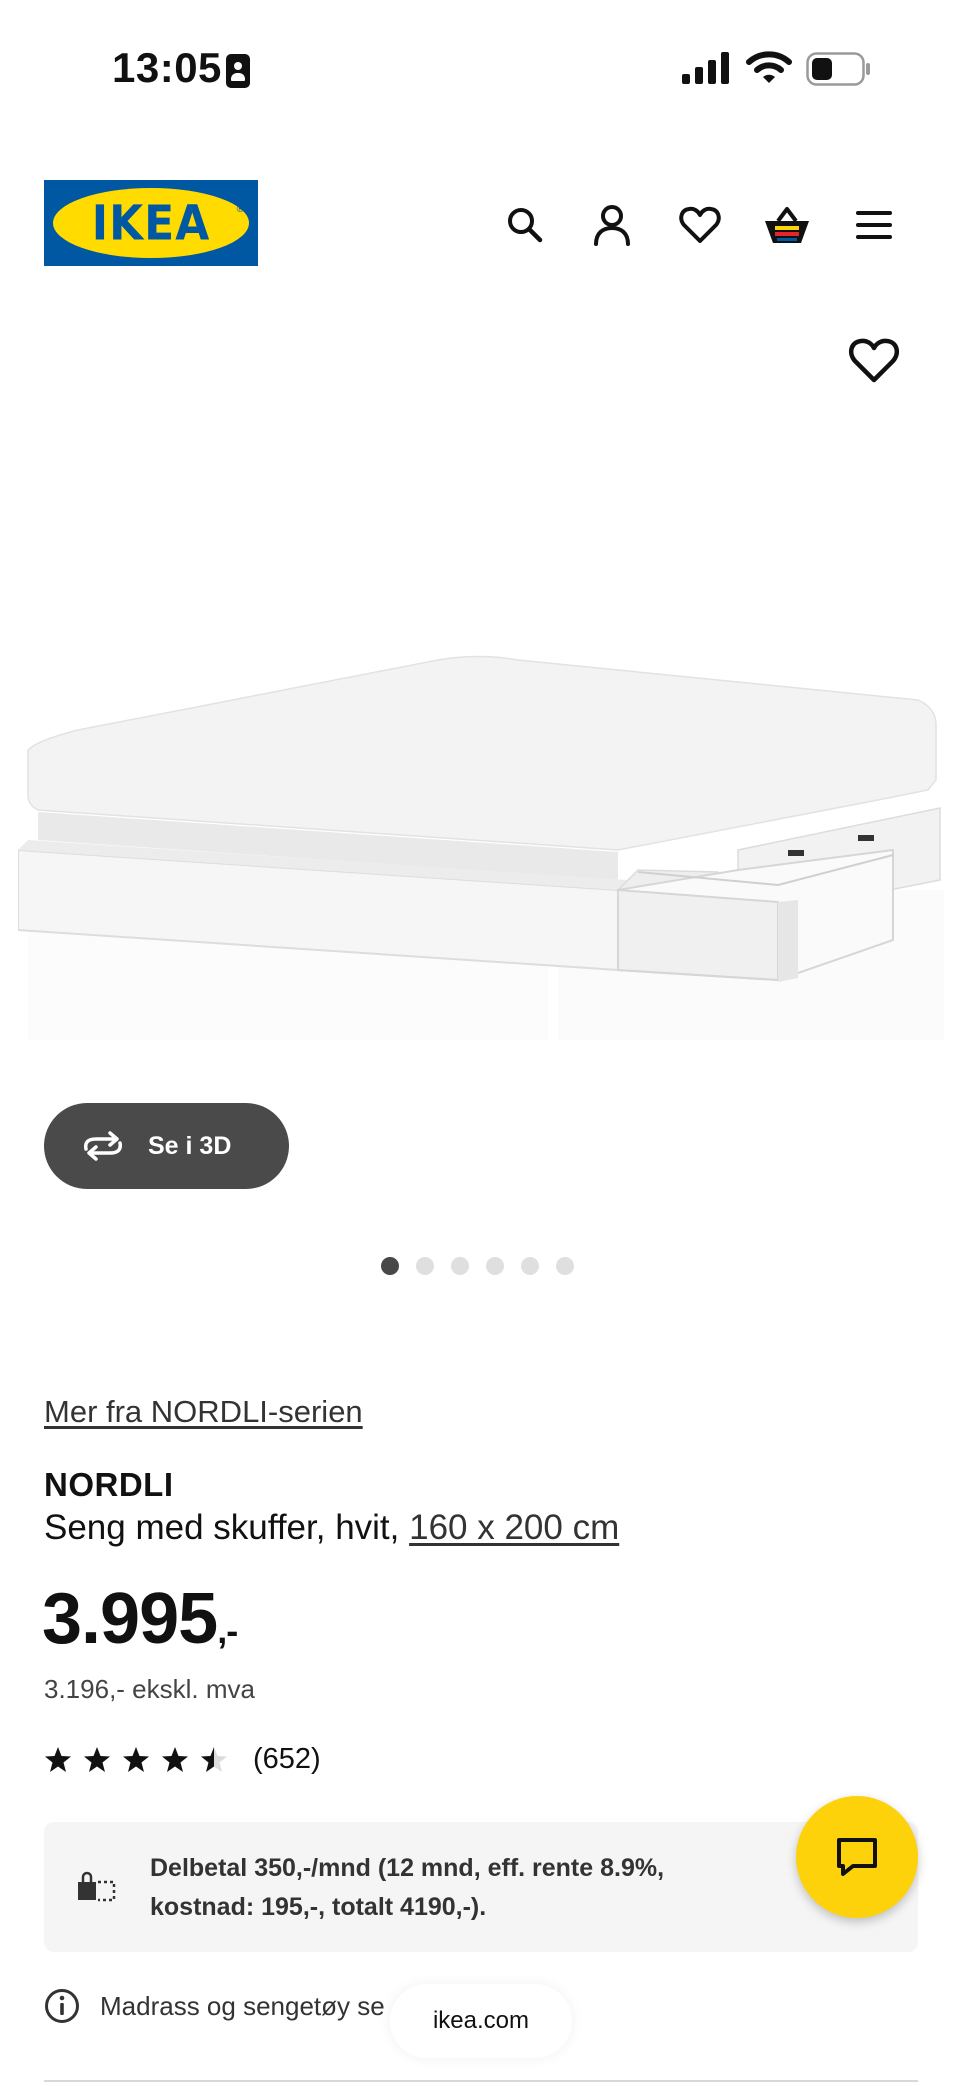  Describe the element at coordinates (514, 1527) in the screenshot. I see `size-link: 160 x 200 cm` at that location.